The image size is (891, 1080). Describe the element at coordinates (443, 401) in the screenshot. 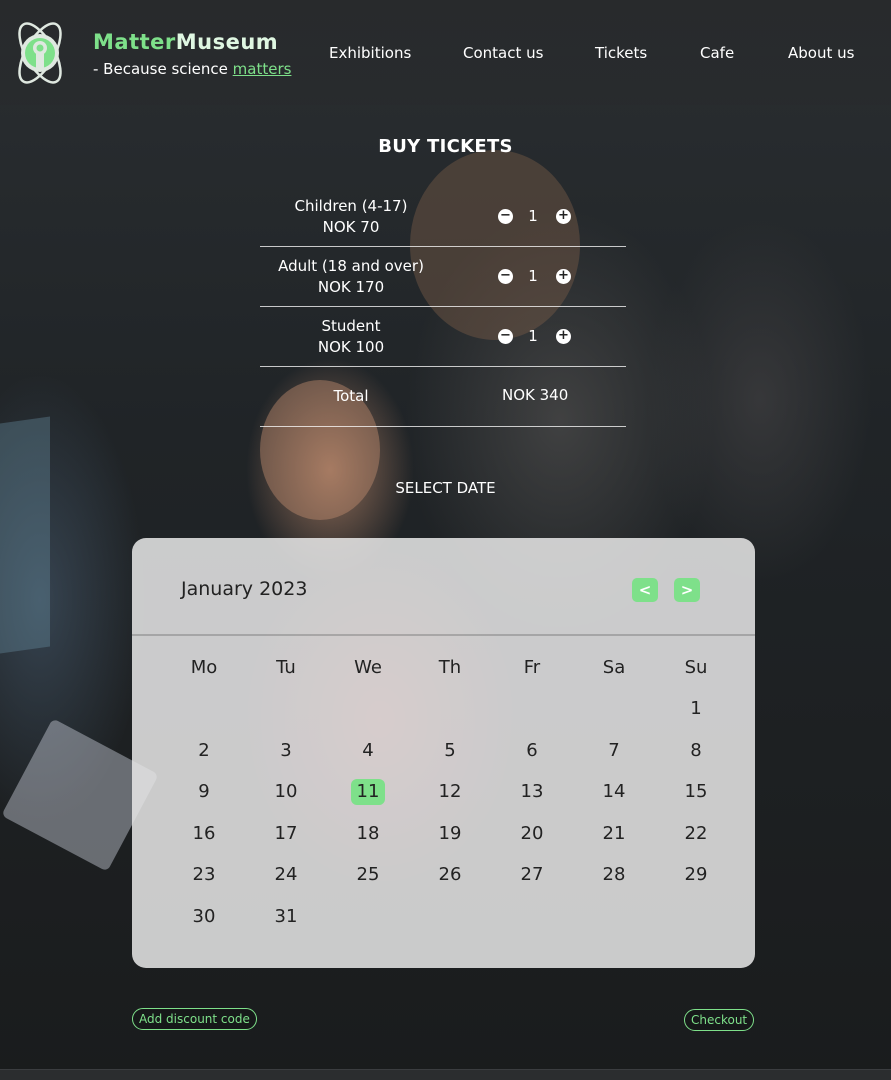

I see `ticket-total-row: Total NOK 340` at that location.